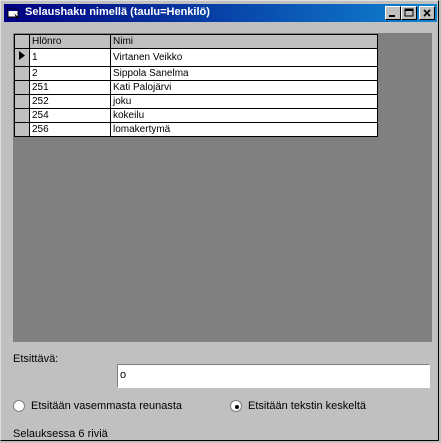 The width and height of the screenshot is (441, 443). I want to click on table-row: 254 kokeilu, so click(196, 115).